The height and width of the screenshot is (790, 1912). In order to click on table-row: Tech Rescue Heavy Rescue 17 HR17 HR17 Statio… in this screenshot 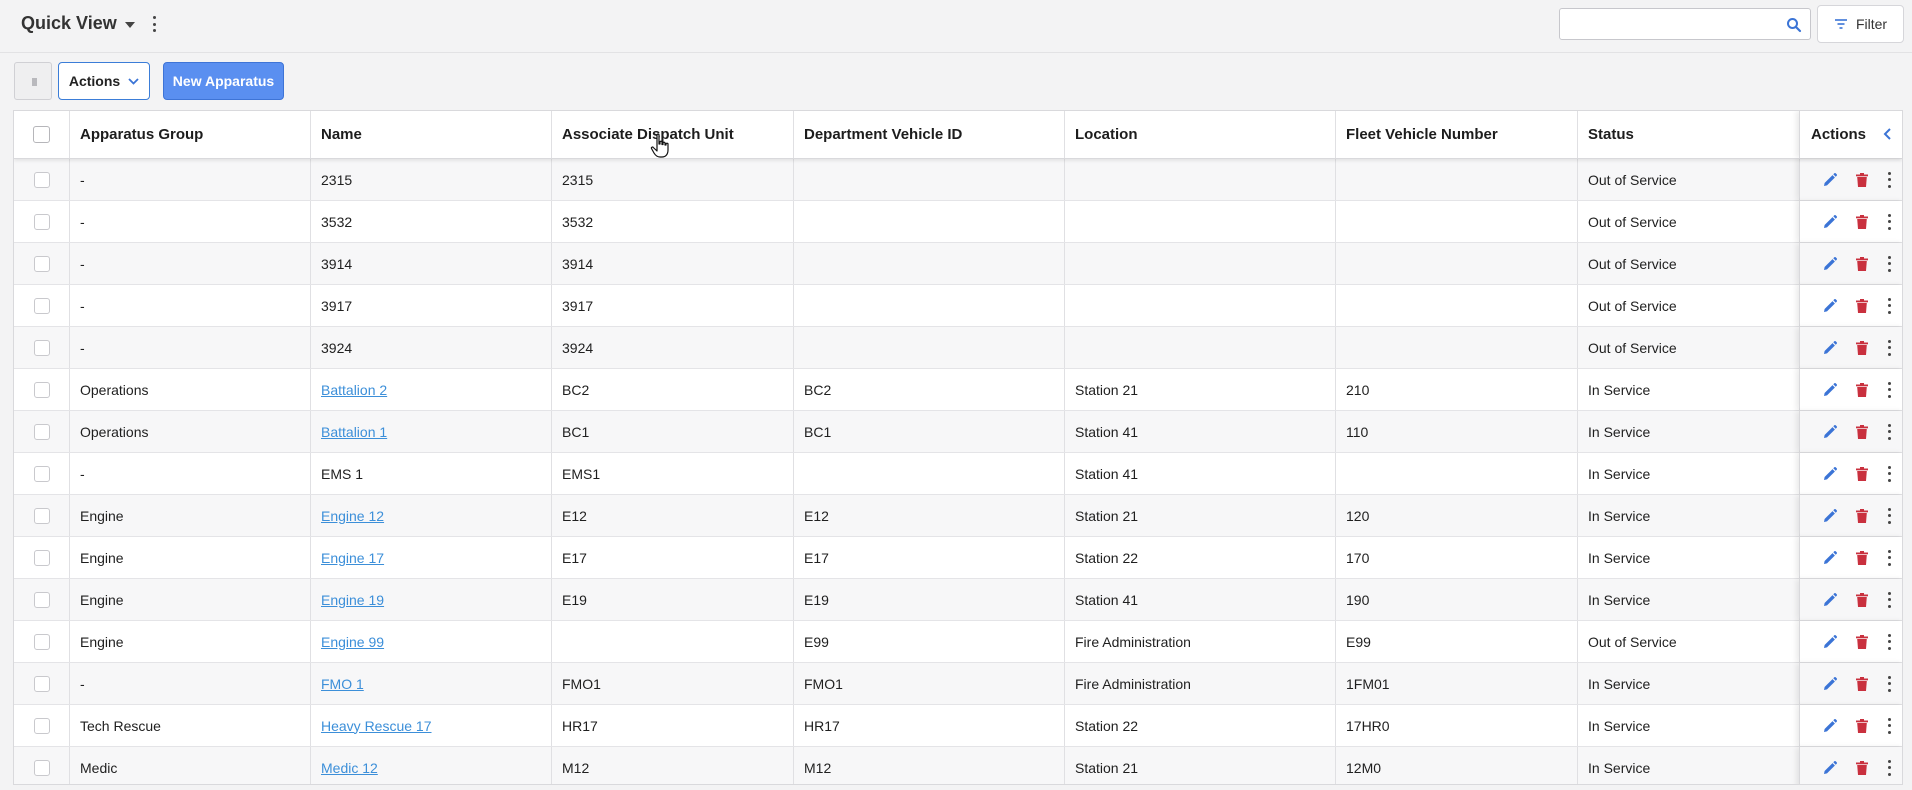, I will do `click(958, 726)`.